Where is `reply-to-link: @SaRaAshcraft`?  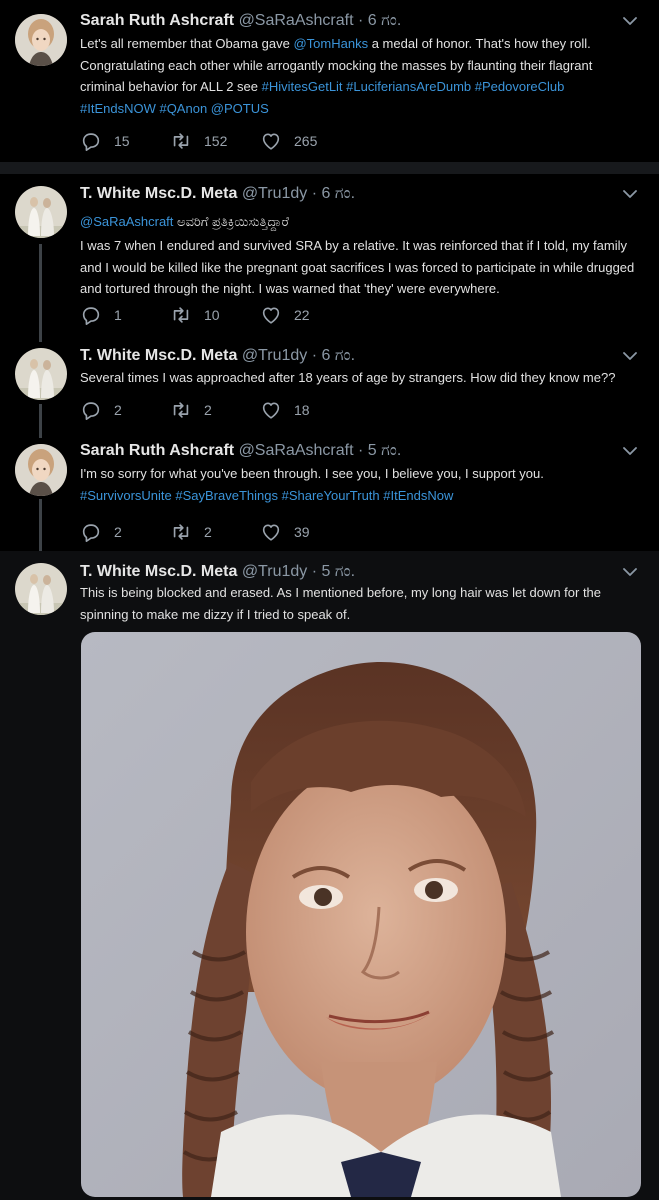 reply-to-link: @SaRaAshcraft is located at coordinates (126, 221).